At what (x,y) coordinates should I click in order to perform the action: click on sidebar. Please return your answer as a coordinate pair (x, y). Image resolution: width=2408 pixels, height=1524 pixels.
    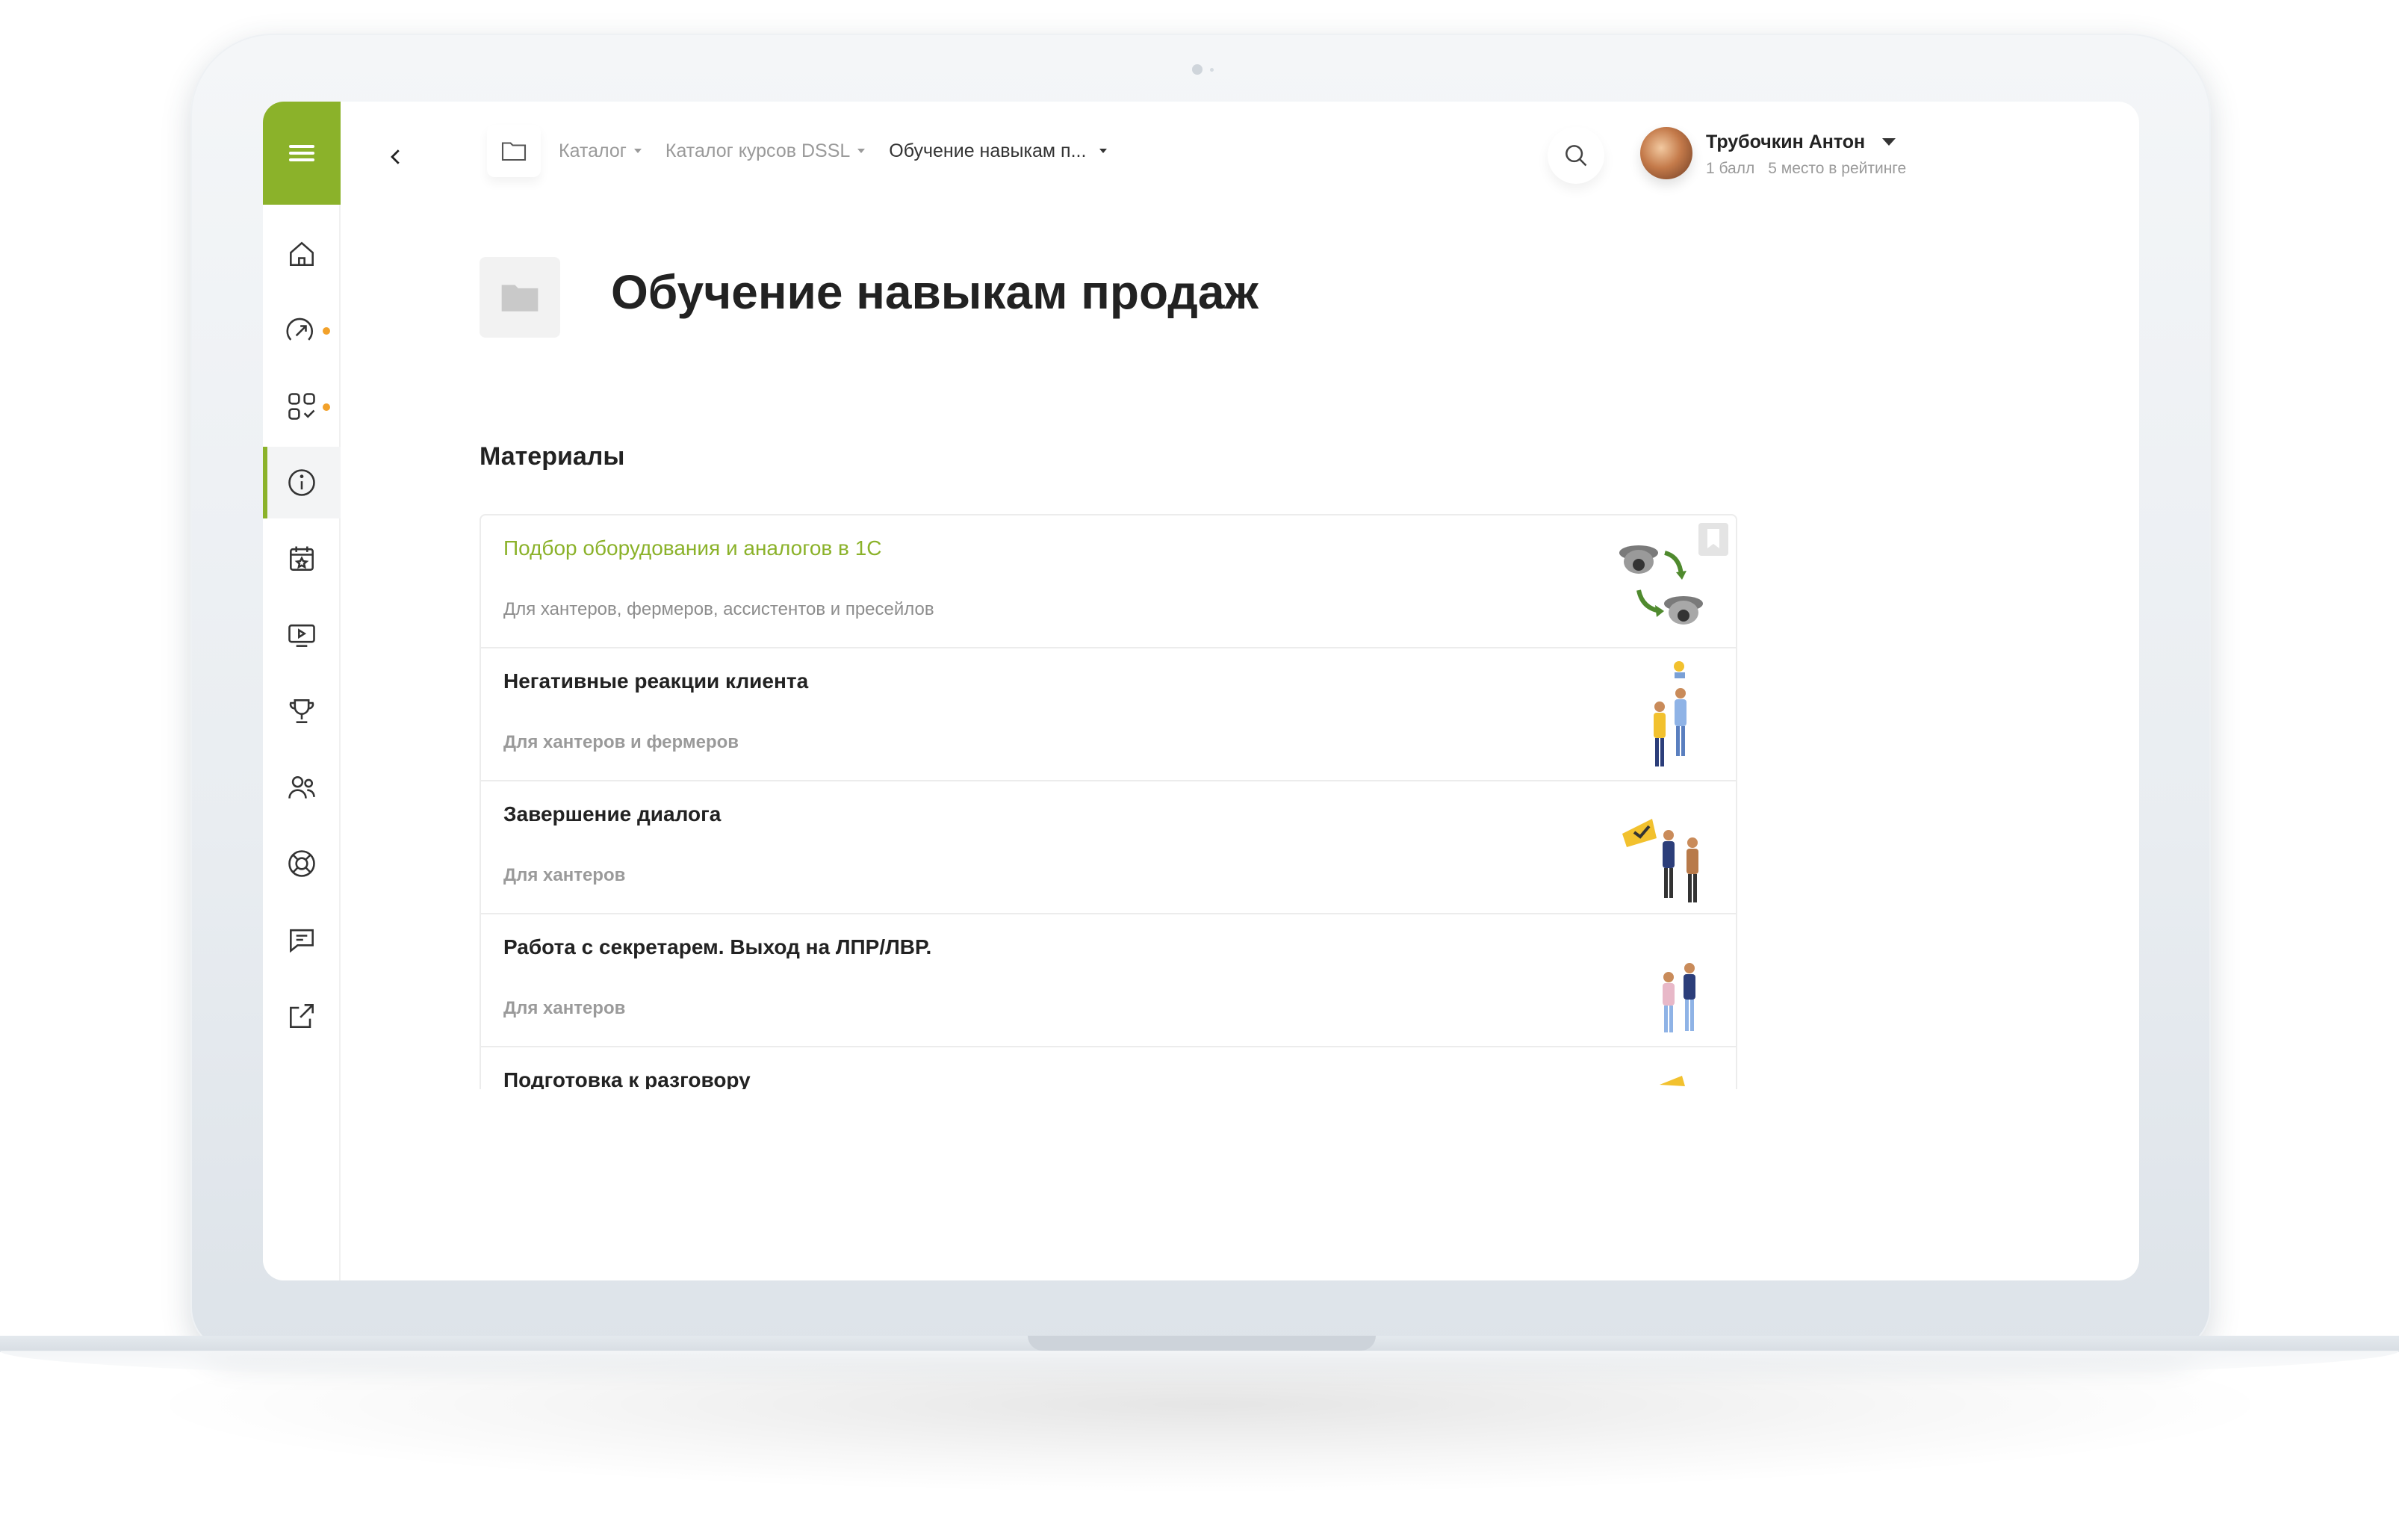
    Looking at the image, I should click on (302, 691).